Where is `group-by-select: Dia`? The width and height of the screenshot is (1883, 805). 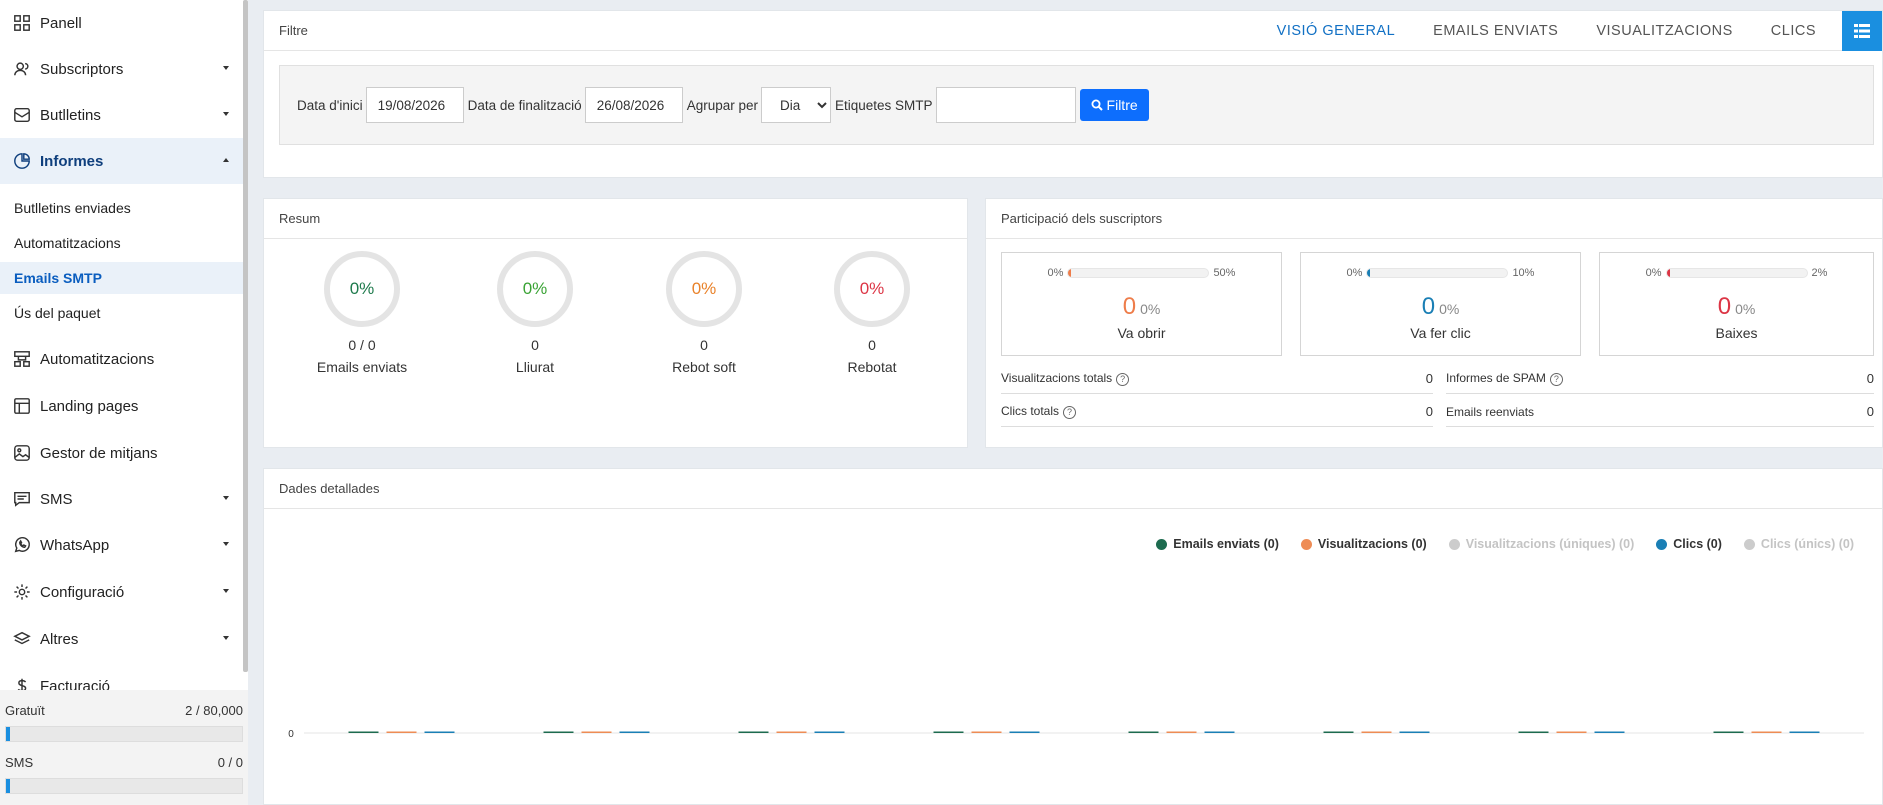 group-by-select: Dia is located at coordinates (795, 105).